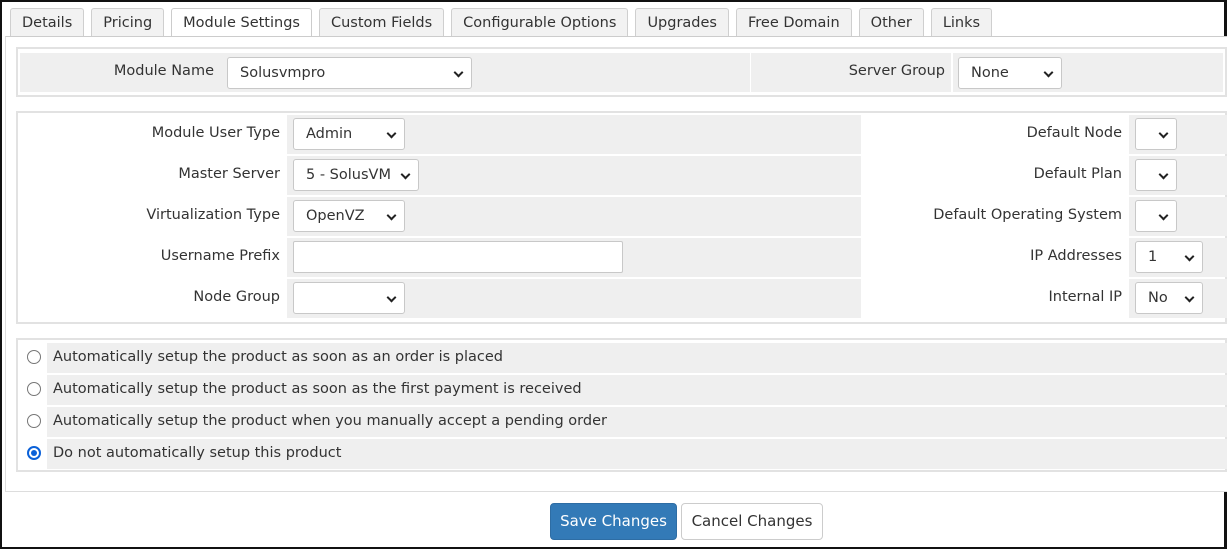 The width and height of the screenshot is (1227, 549). What do you see at coordinates (34, 357) in the screenshot?
I see `setup-option-radio-order-placed` at bounding box center [34, 357].